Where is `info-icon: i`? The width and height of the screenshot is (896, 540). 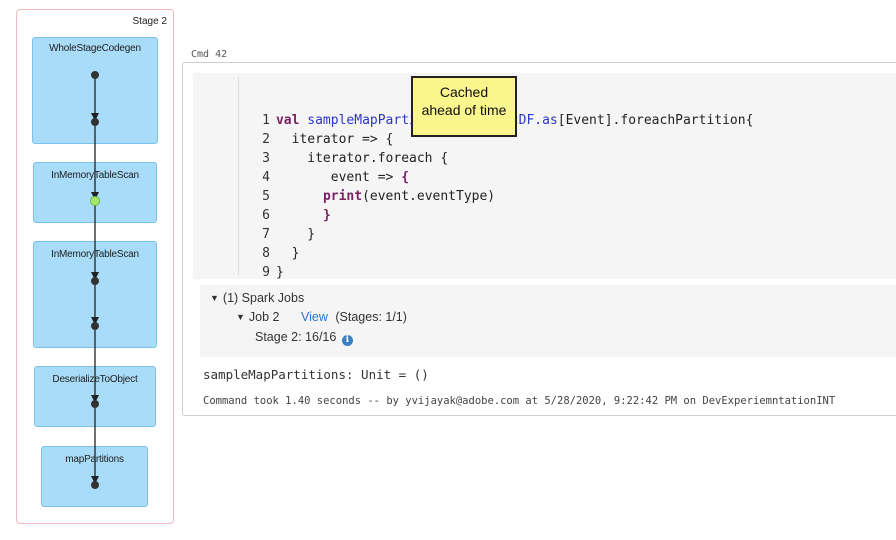 info-icon: i is located at coordinates (347, 340).